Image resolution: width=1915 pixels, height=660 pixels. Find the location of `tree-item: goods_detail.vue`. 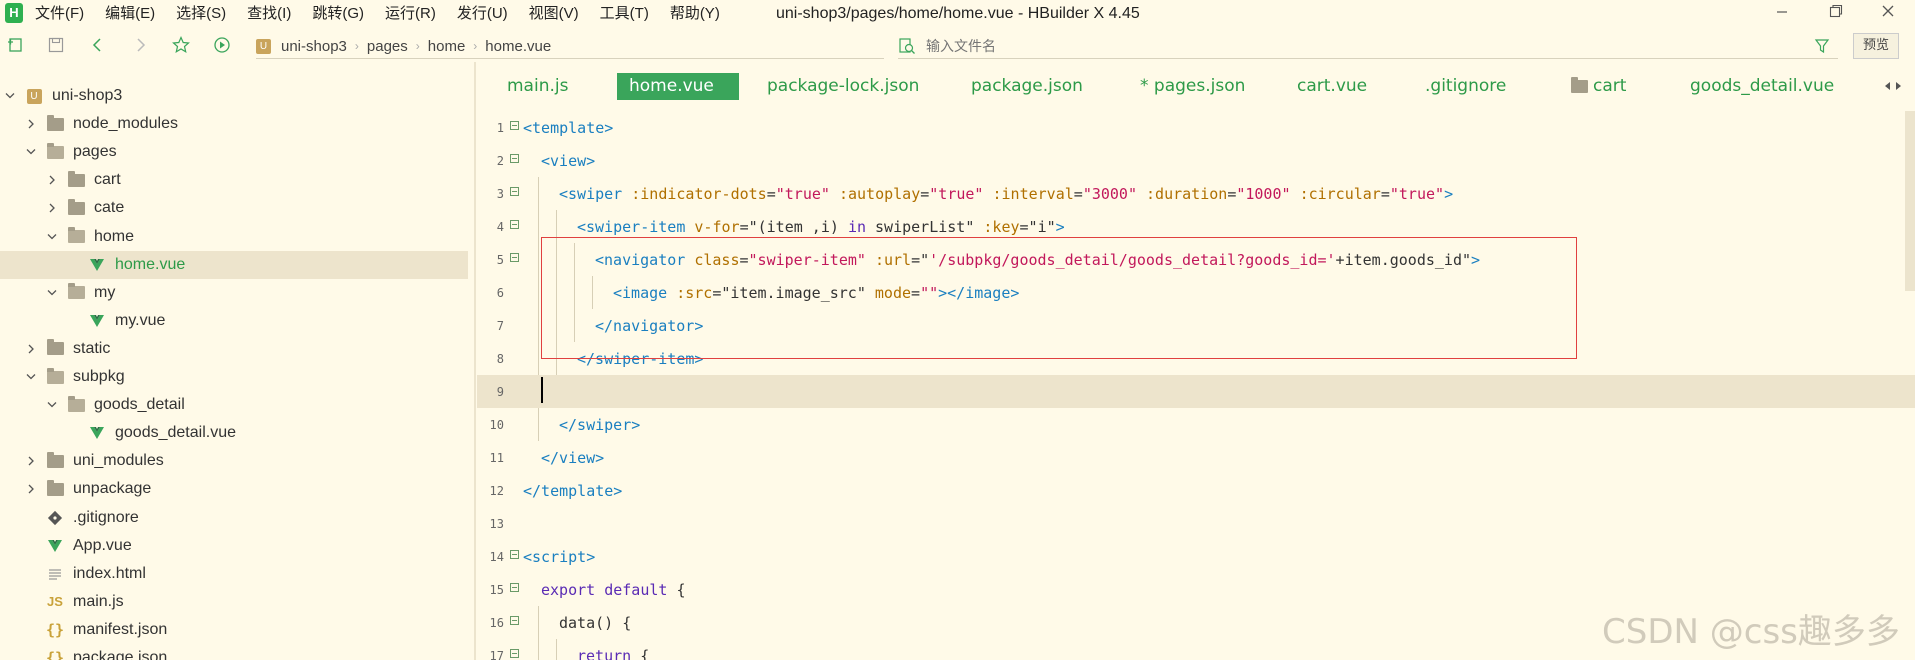

tree-item: goods_detail.vue is located at coordinates (234, 433).